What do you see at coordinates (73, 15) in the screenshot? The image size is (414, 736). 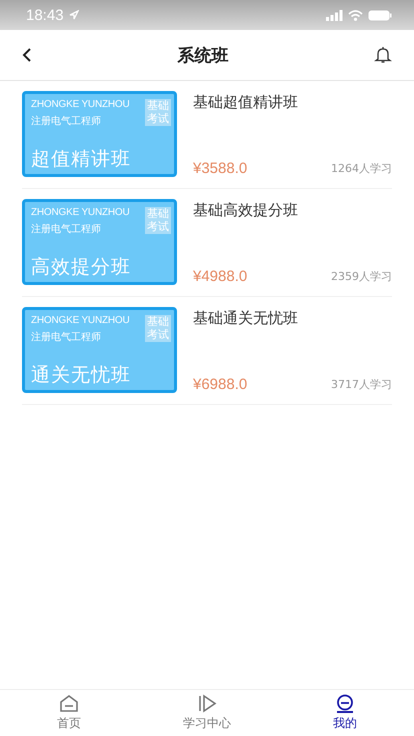 I see `location-arrow-icon` at bounding box center [73, 15].